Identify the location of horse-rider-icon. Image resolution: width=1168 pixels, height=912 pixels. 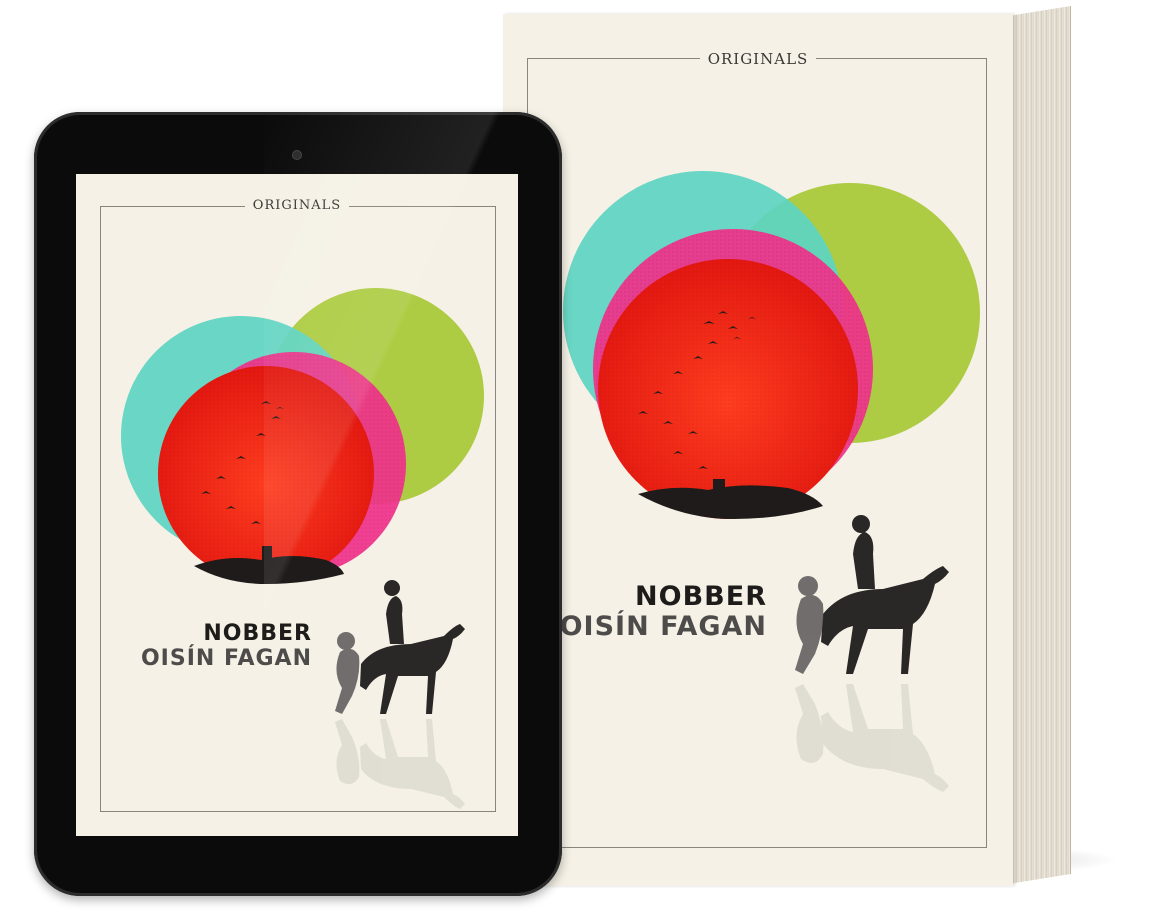
(885, 594).